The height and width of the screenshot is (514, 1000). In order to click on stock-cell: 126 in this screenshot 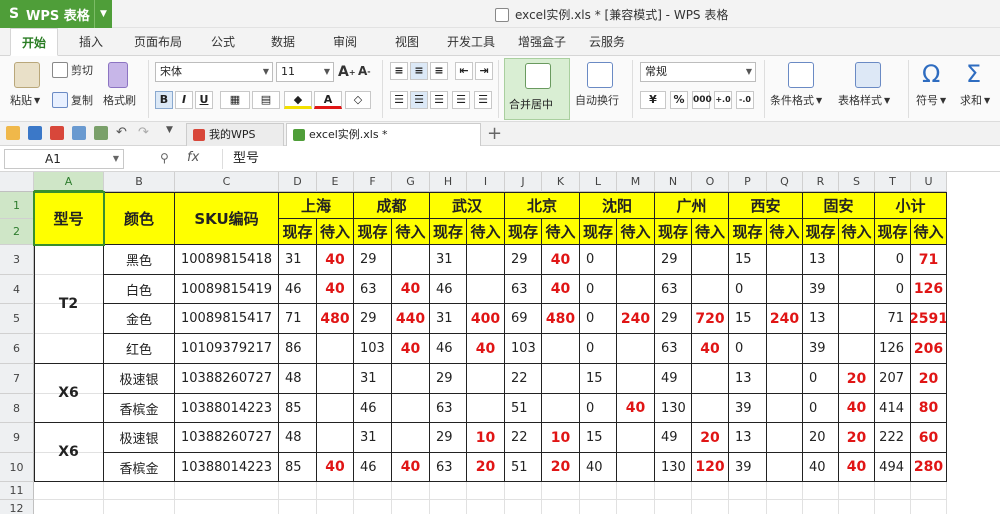, I will do `click(893, 349)`.